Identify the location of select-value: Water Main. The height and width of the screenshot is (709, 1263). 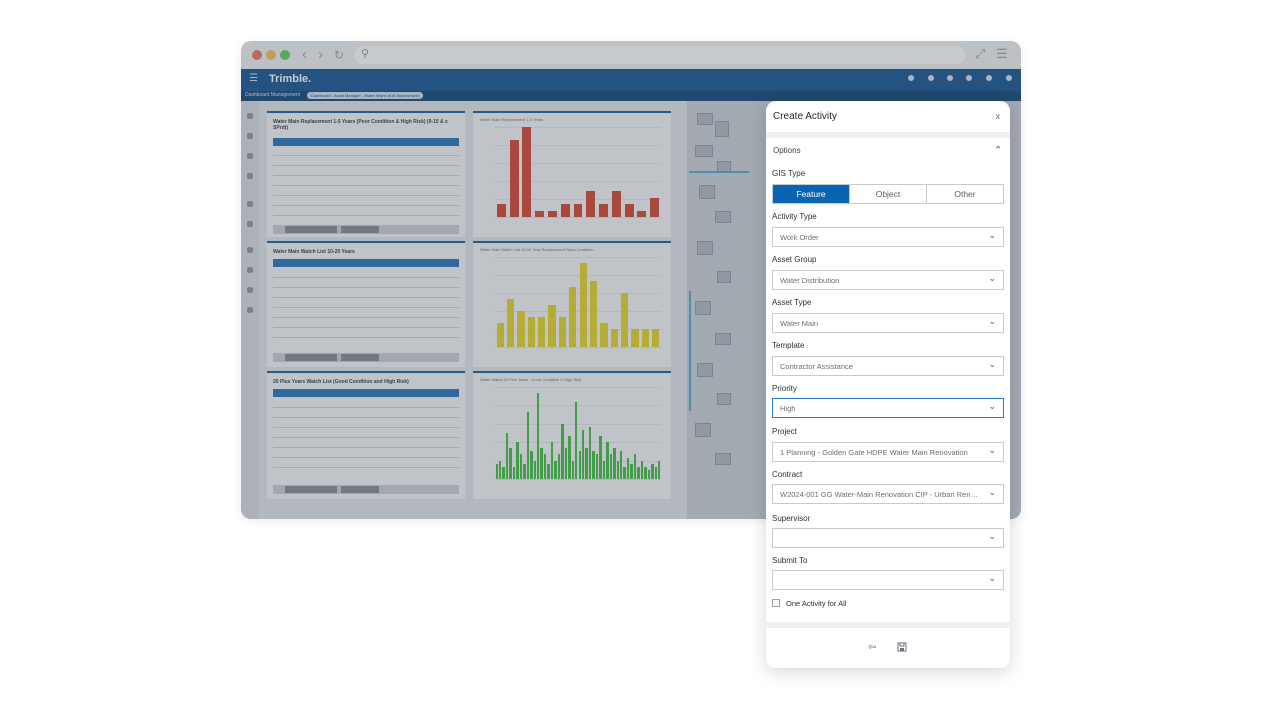
(799, 323).